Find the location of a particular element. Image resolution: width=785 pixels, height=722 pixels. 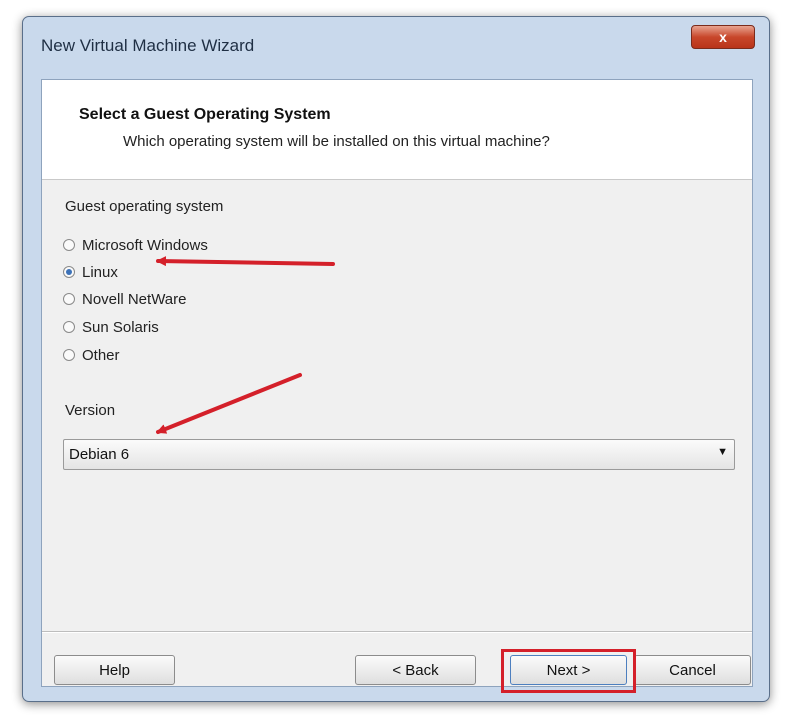

guest-os-label: Guest operating system is located at coordinates (144, 206).